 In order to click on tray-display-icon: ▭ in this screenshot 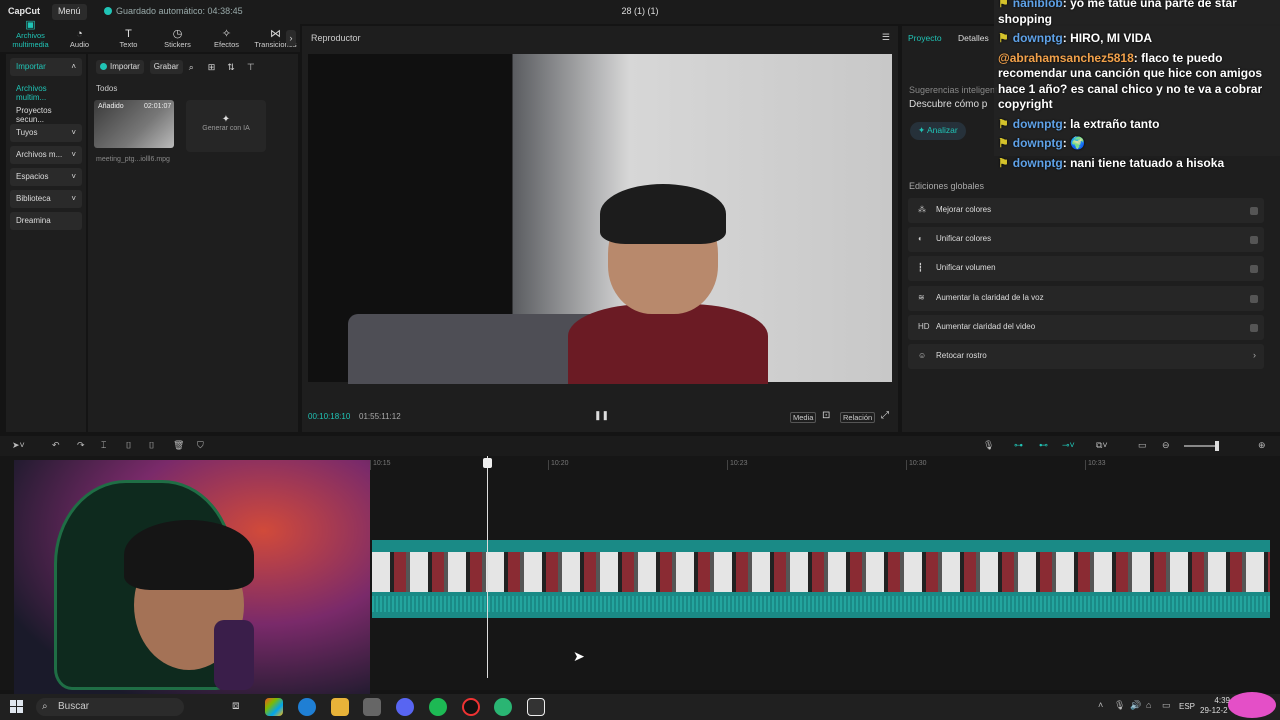, I will do `click(1166, 705)`.